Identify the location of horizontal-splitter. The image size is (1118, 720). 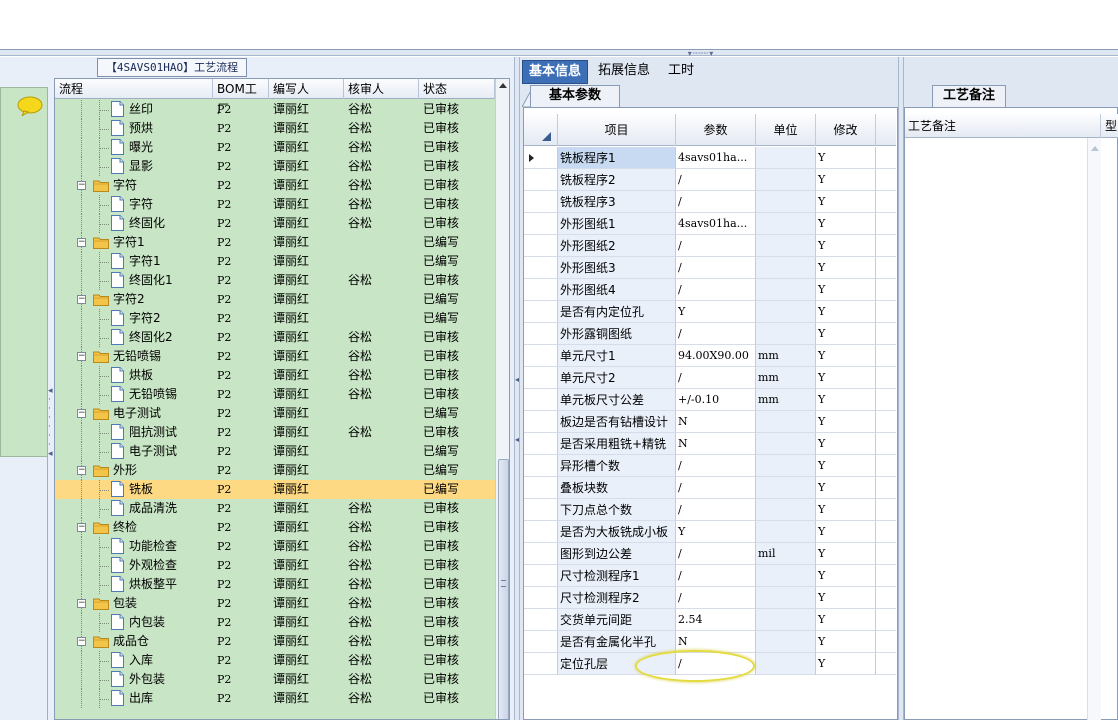
(559, 53).